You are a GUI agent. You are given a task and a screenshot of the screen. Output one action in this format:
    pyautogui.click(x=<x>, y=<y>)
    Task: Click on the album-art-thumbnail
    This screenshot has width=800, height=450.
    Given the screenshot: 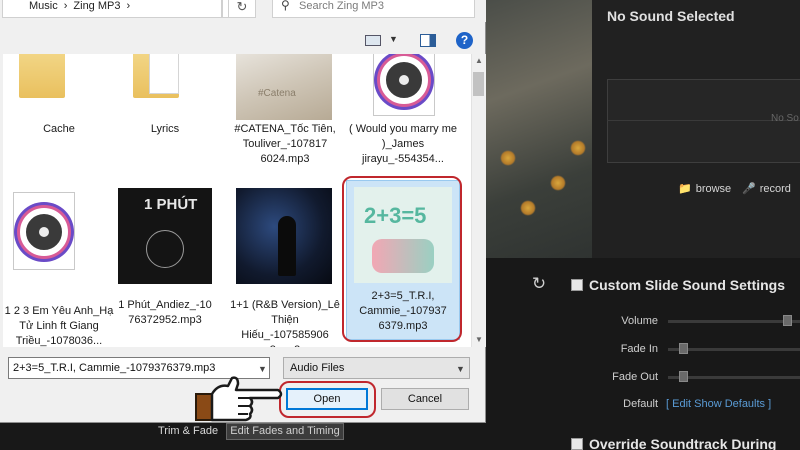 What is the action you would take?
    pyautogui.click(x=284, y=236)
    